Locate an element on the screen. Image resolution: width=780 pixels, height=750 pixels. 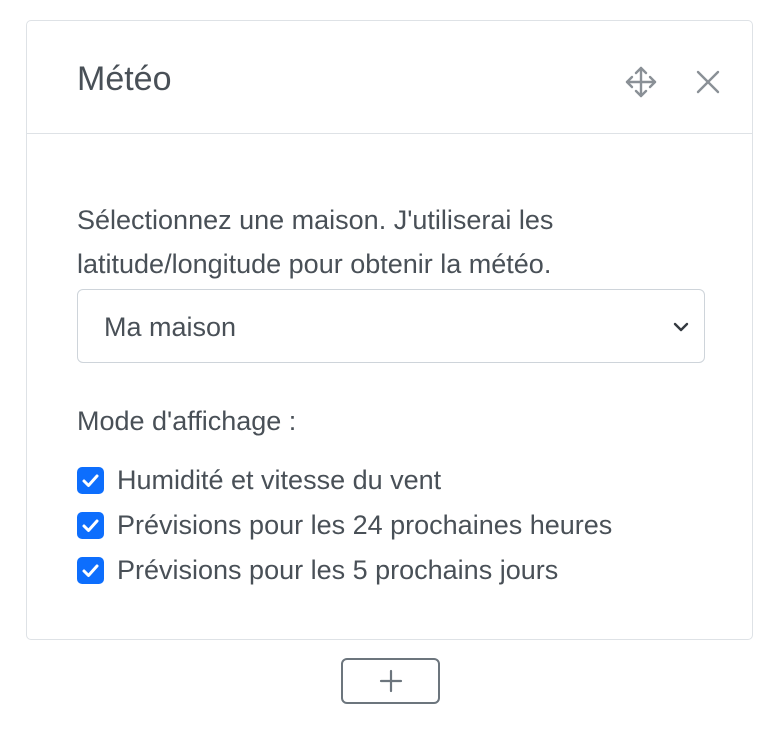
option-5day-forecast: Prévisions pour les 5 prochains jours is located at coordinates (317, 570).